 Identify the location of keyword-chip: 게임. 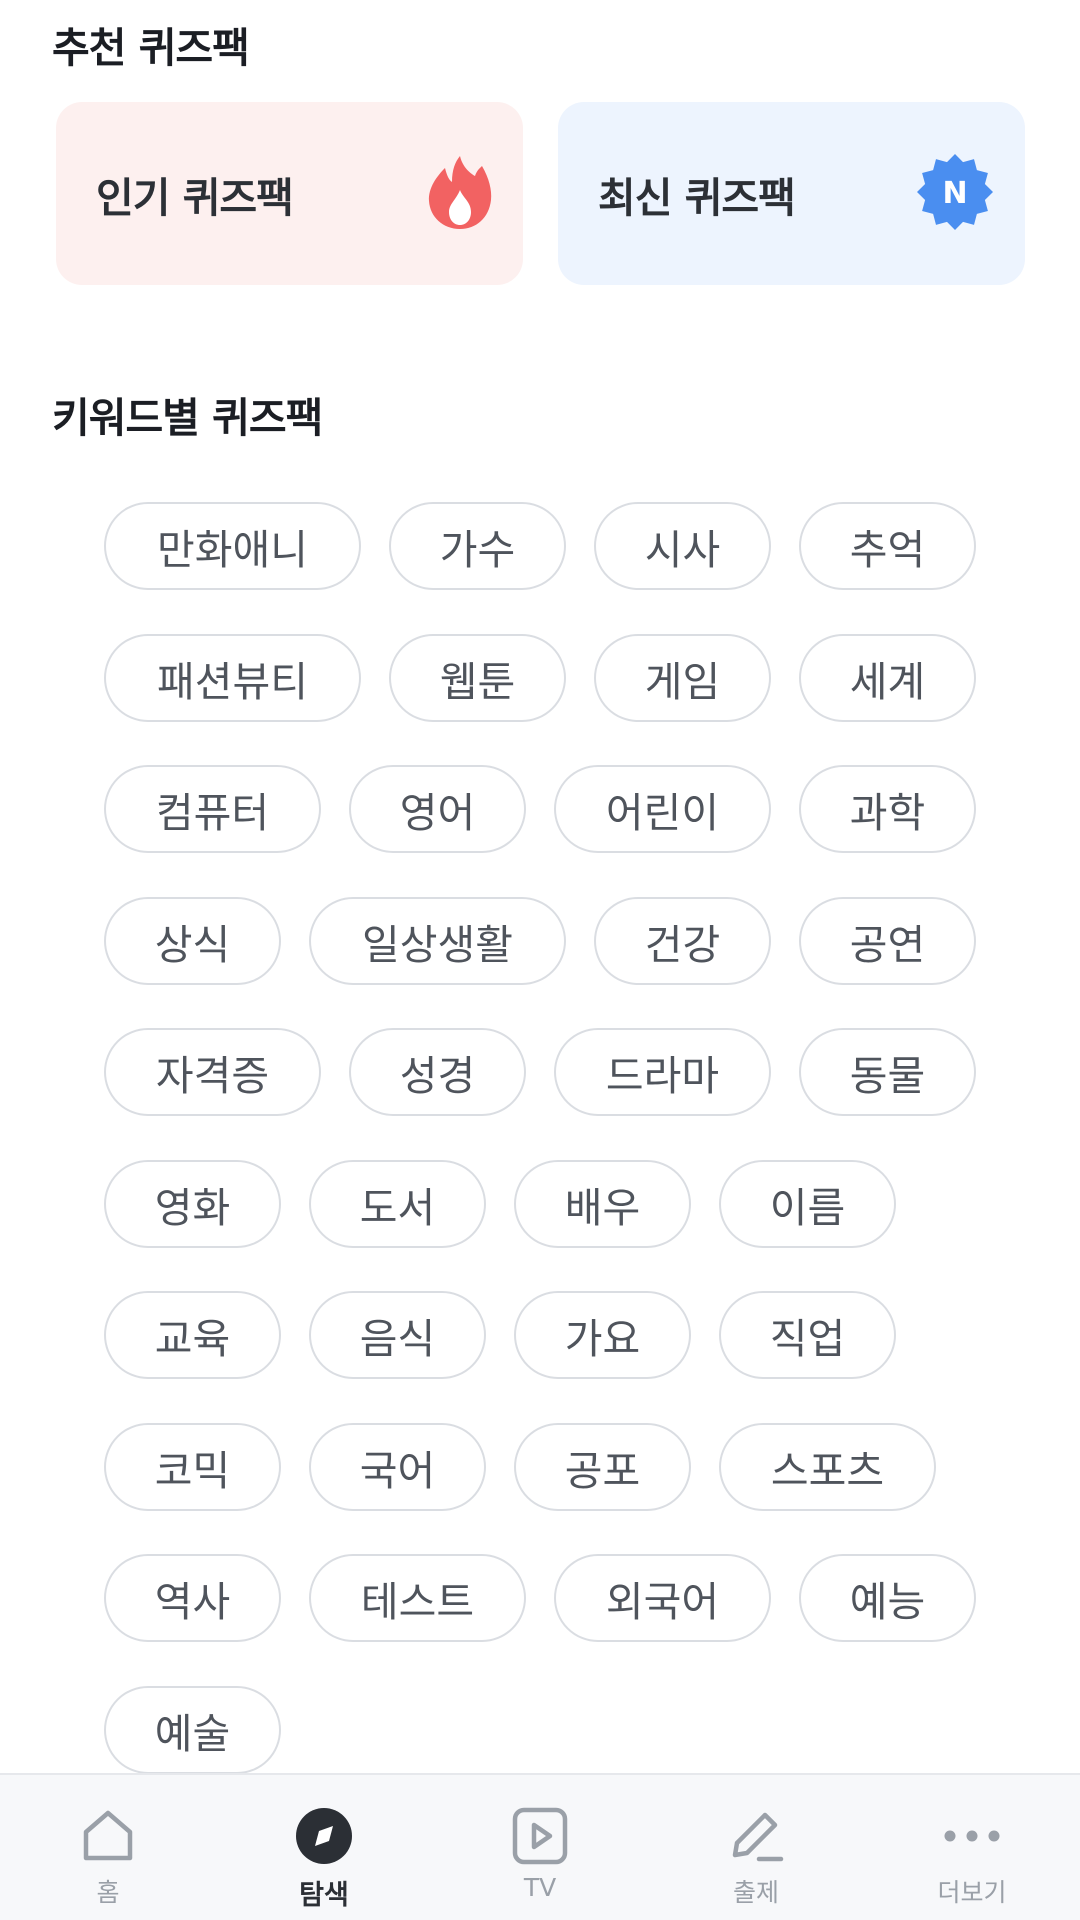
(682, 677).